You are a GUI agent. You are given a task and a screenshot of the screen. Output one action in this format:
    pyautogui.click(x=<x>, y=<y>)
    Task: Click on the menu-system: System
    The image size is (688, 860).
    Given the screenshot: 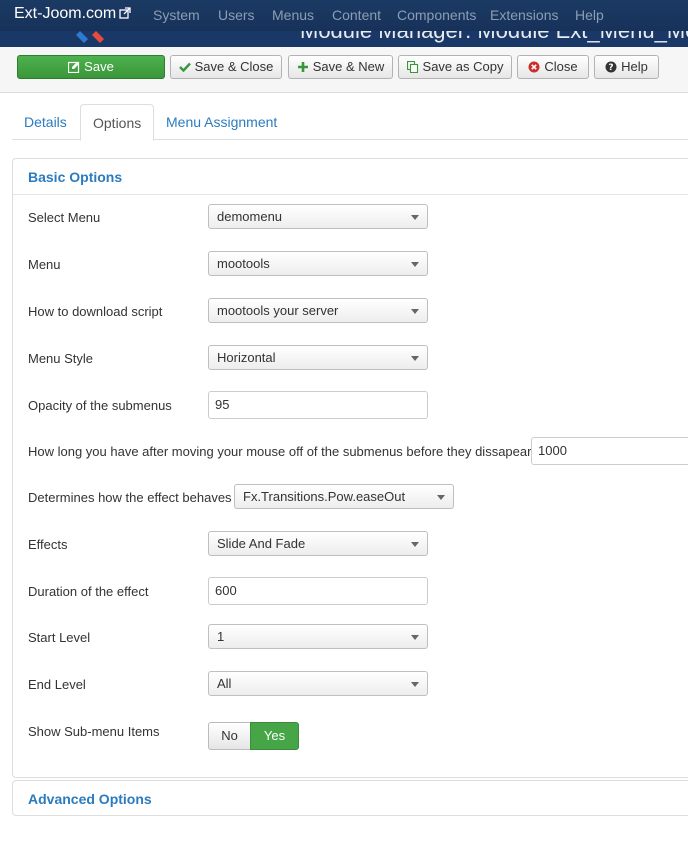 What is the action you would take?
    pyautogui.click(x=176, y=15)
    